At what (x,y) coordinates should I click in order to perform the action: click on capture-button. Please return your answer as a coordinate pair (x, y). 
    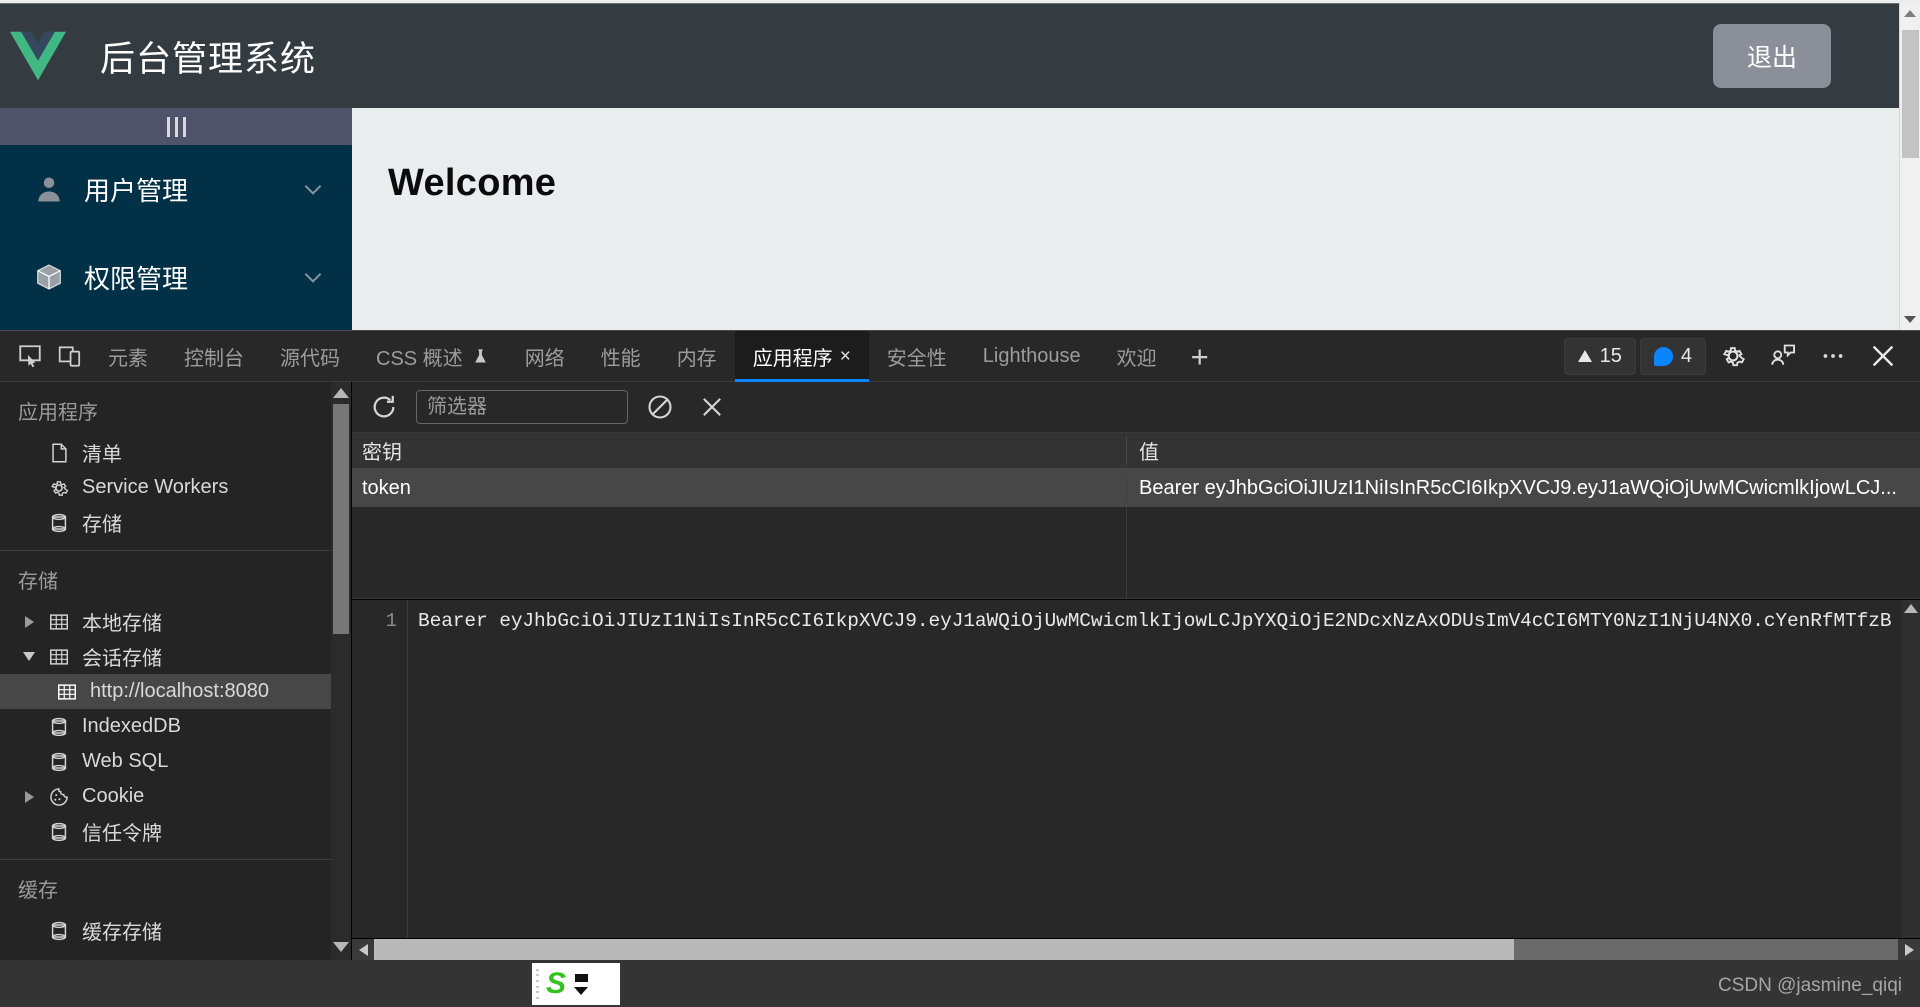
    Looking at the image, I should click on (581, 977).